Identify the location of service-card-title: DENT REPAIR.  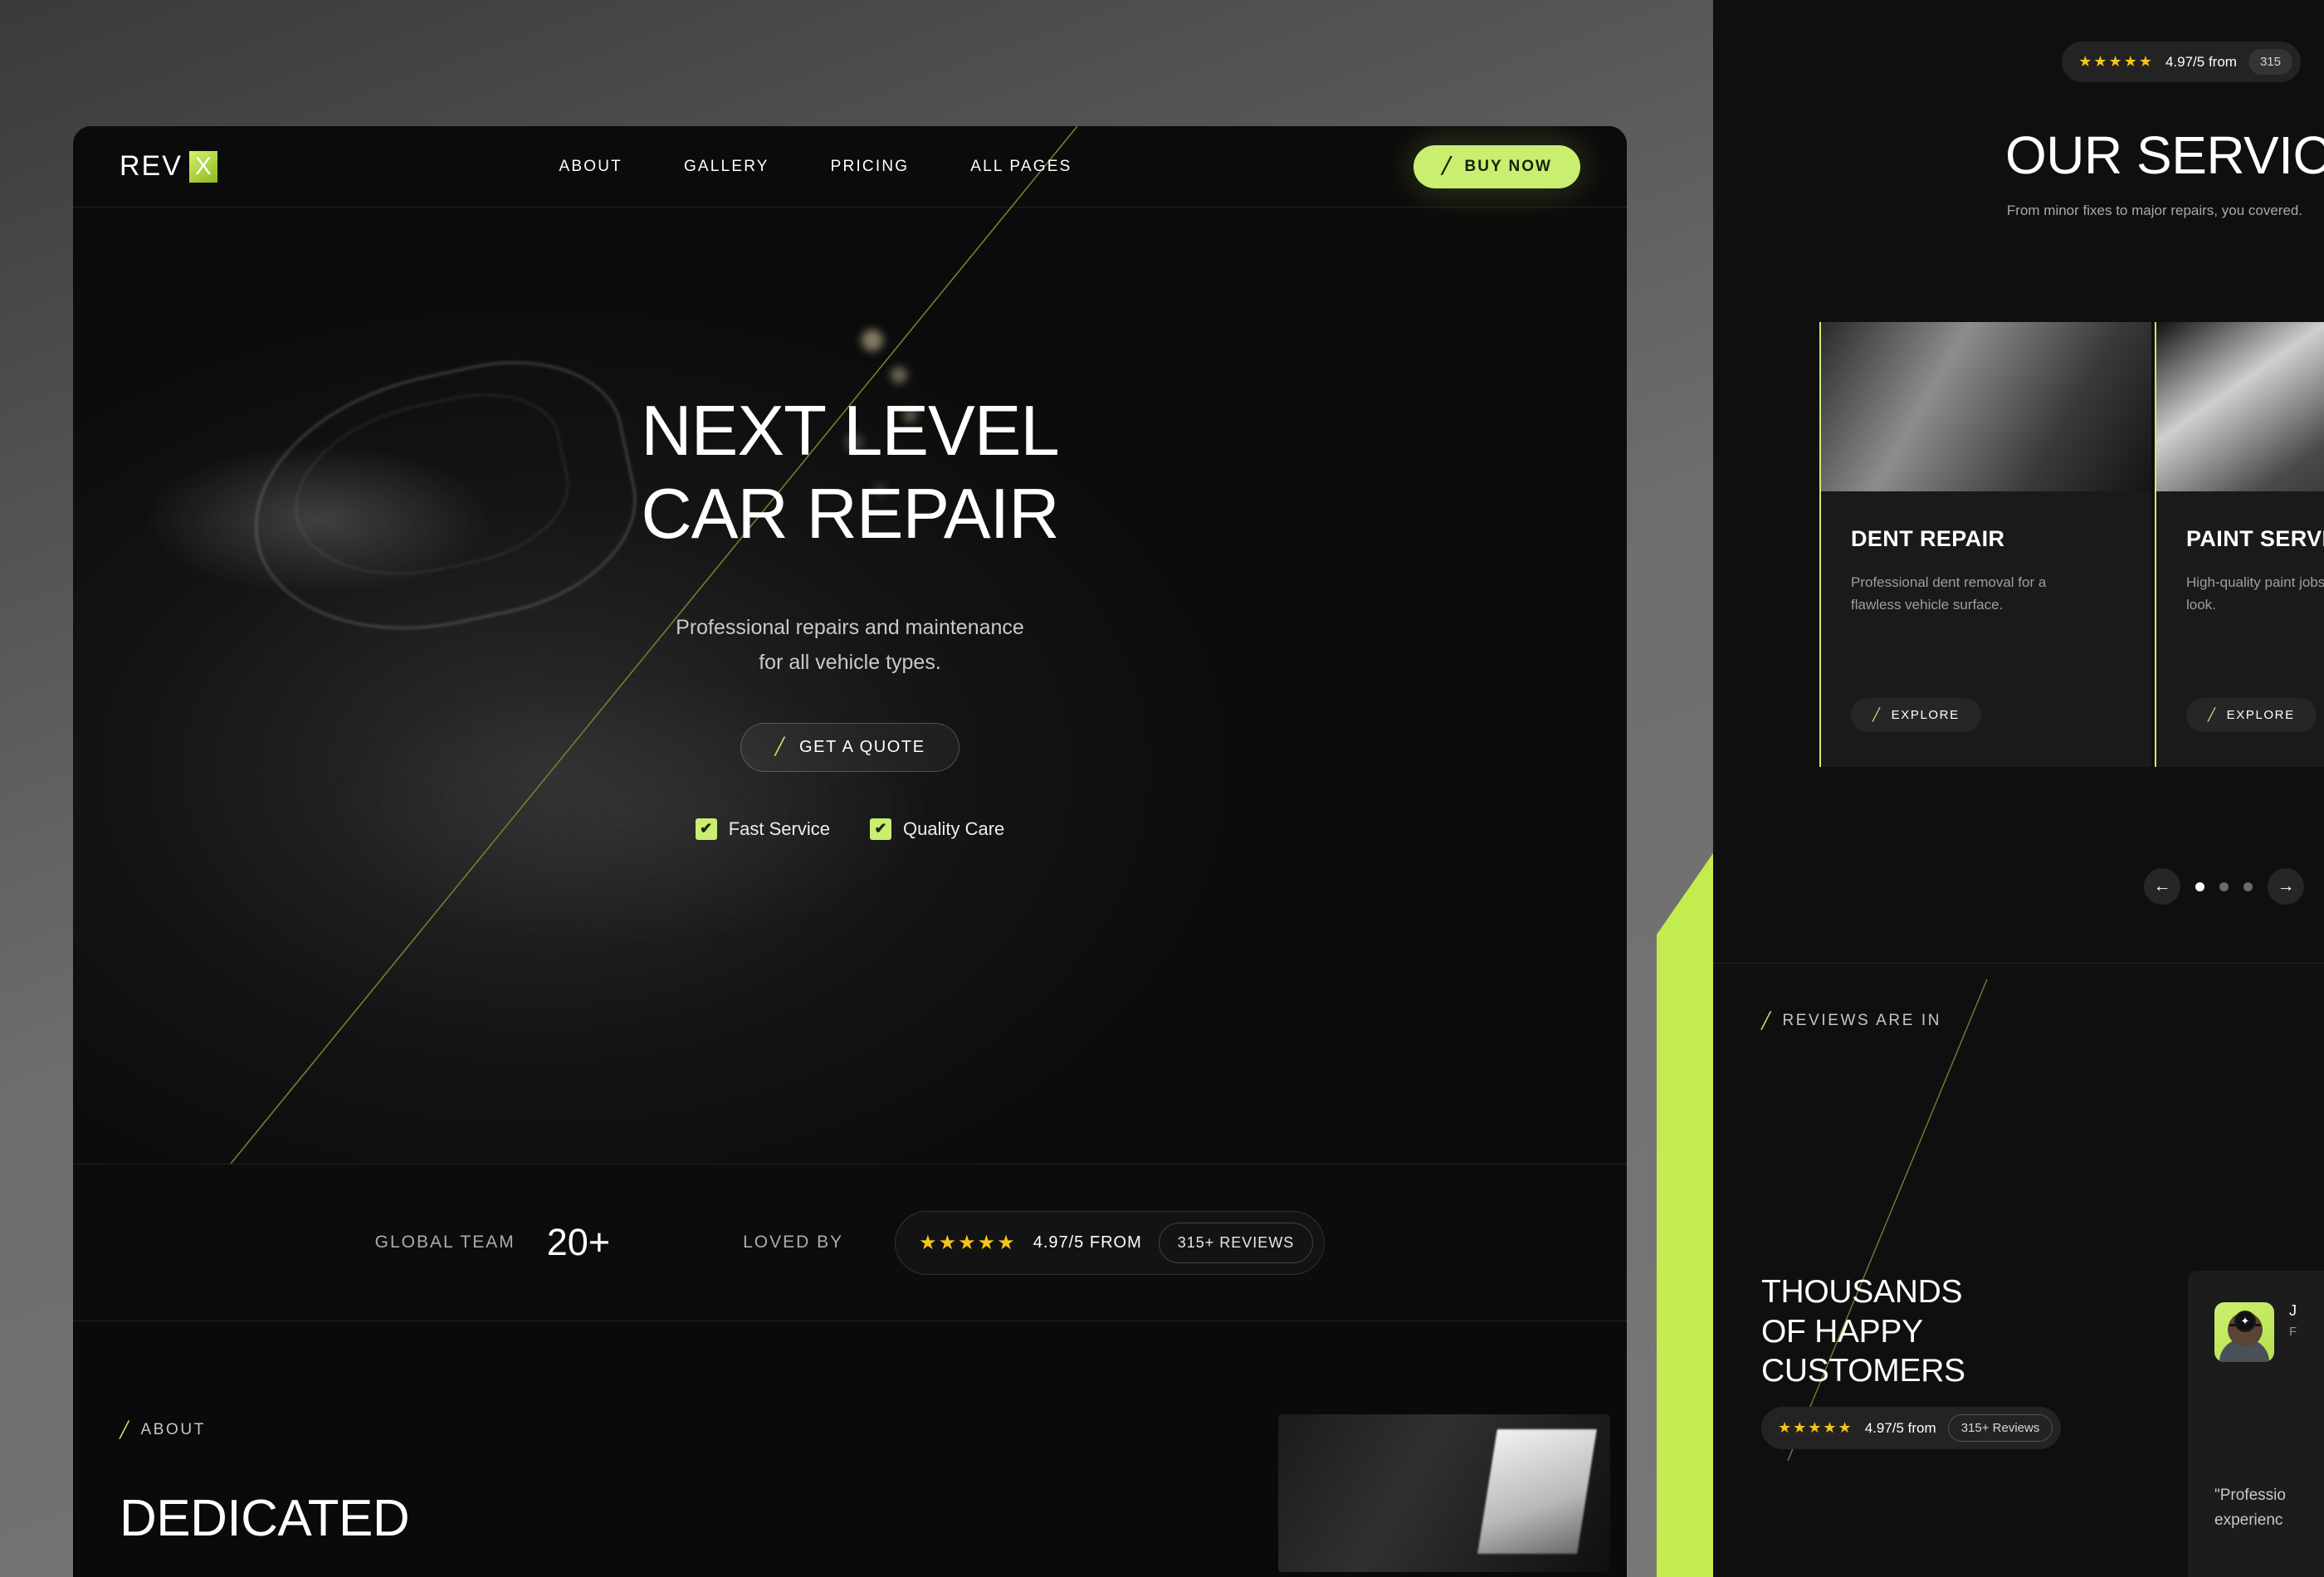
(1928, 538).